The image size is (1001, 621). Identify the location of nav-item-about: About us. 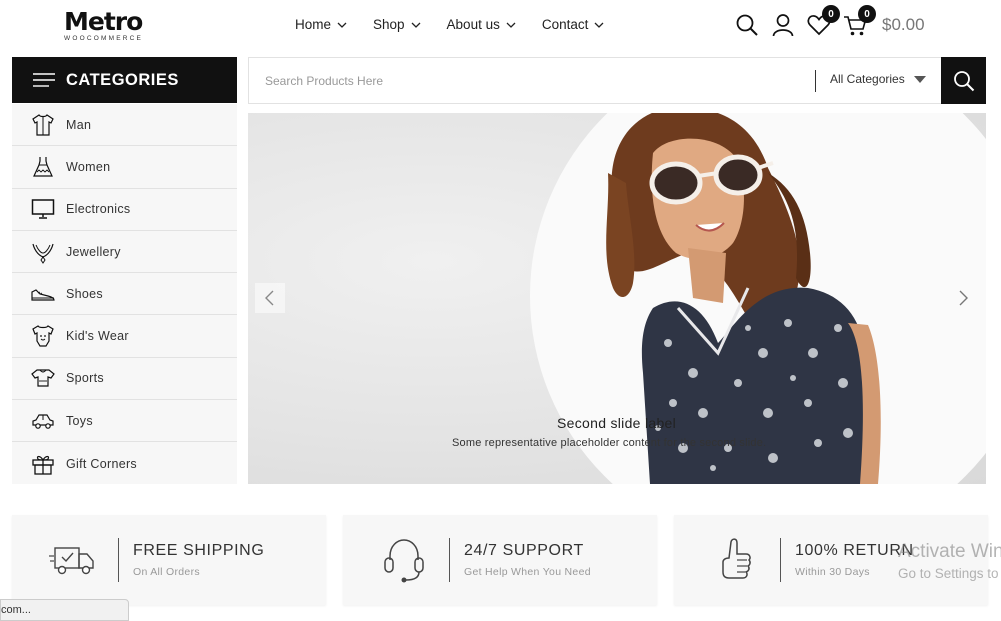
(481, 24).